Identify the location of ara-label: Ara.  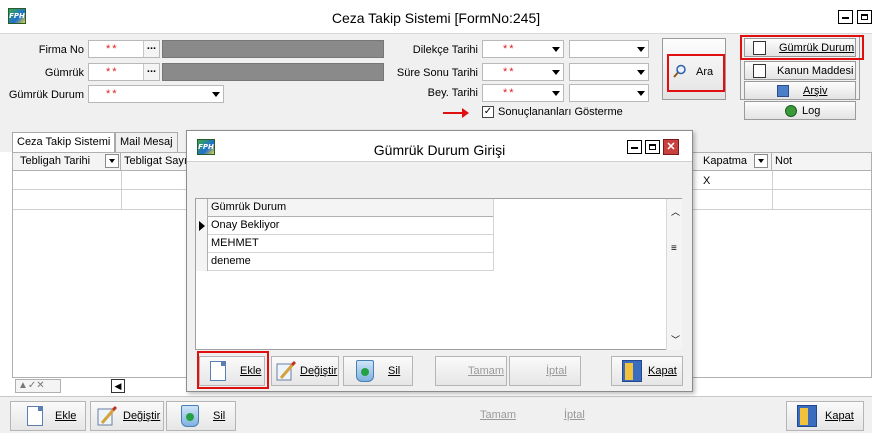
(705, 72).